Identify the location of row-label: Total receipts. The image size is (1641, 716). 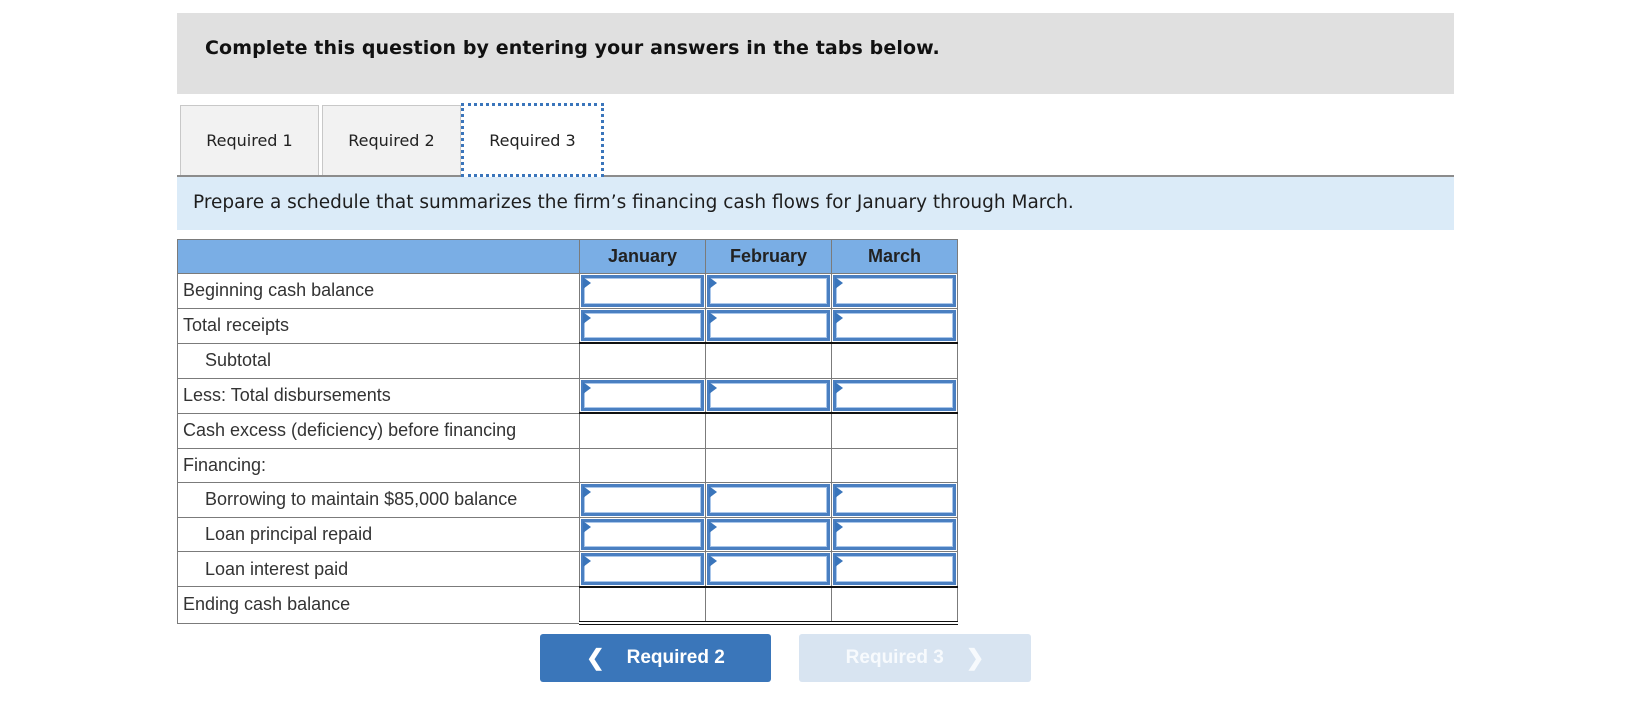
(378, 325).